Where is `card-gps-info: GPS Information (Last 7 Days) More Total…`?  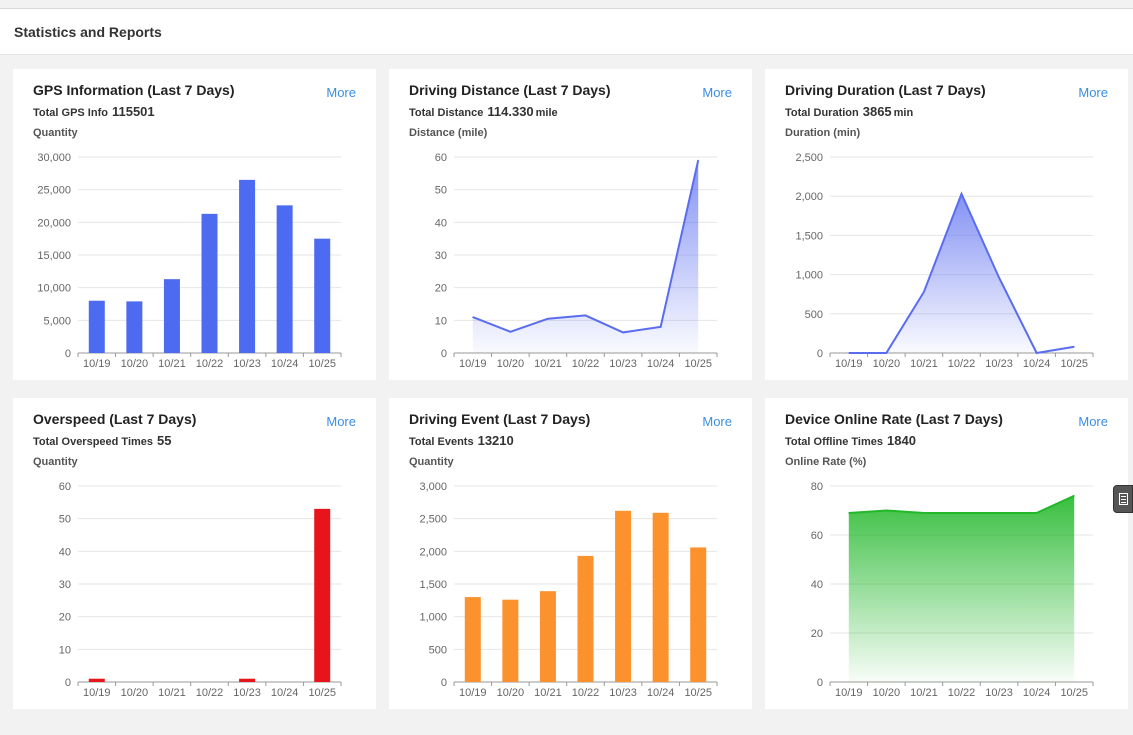
card-gps-info: GPS Information (Last 7 Days) More Total… is located at coordinates (194, 224).